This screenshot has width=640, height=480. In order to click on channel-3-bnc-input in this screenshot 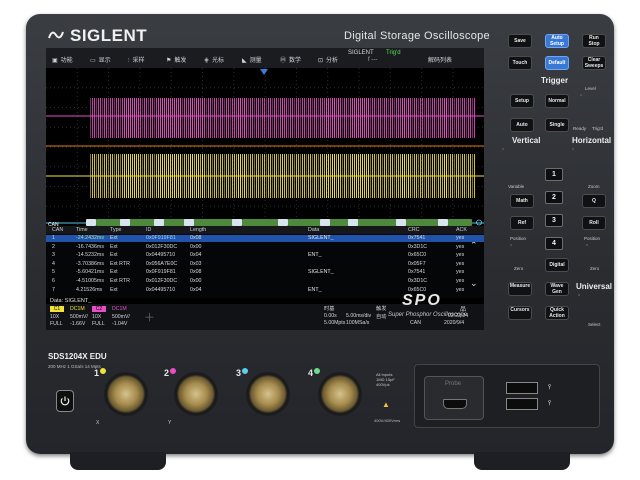, I will do `click(268, 394)`.